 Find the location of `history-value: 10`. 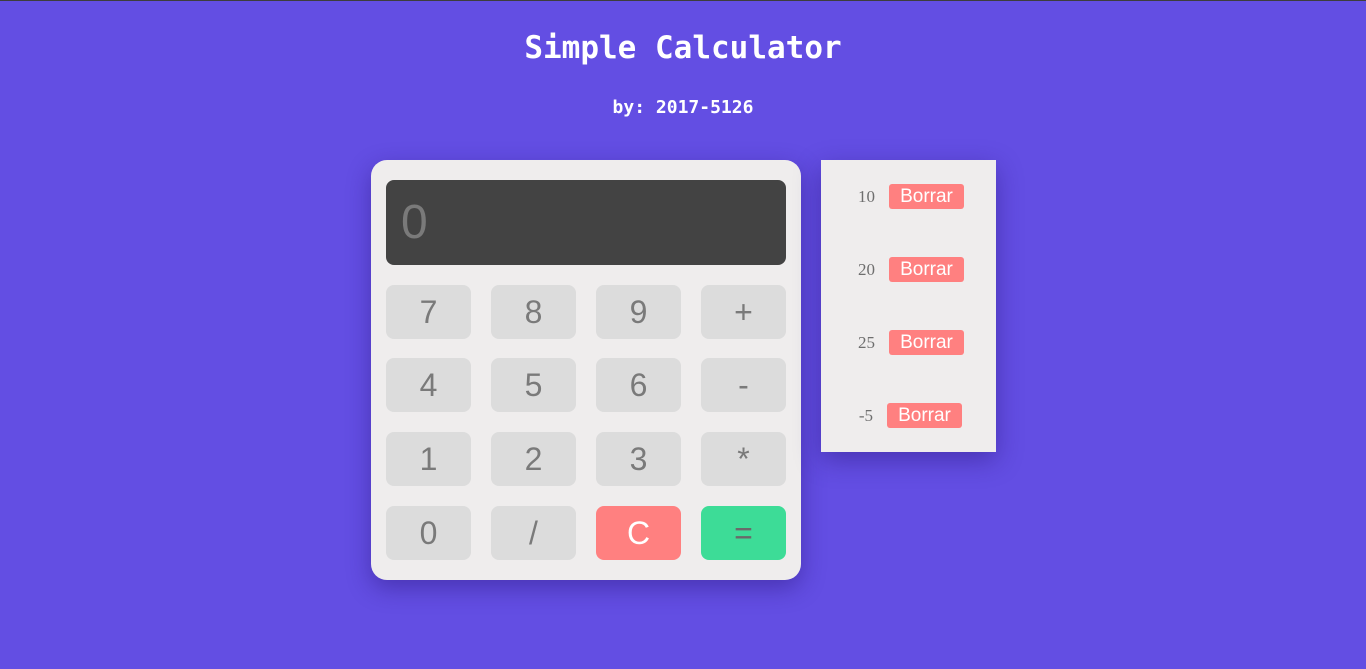

history-value: 10 is located at coordinates (866, 196).